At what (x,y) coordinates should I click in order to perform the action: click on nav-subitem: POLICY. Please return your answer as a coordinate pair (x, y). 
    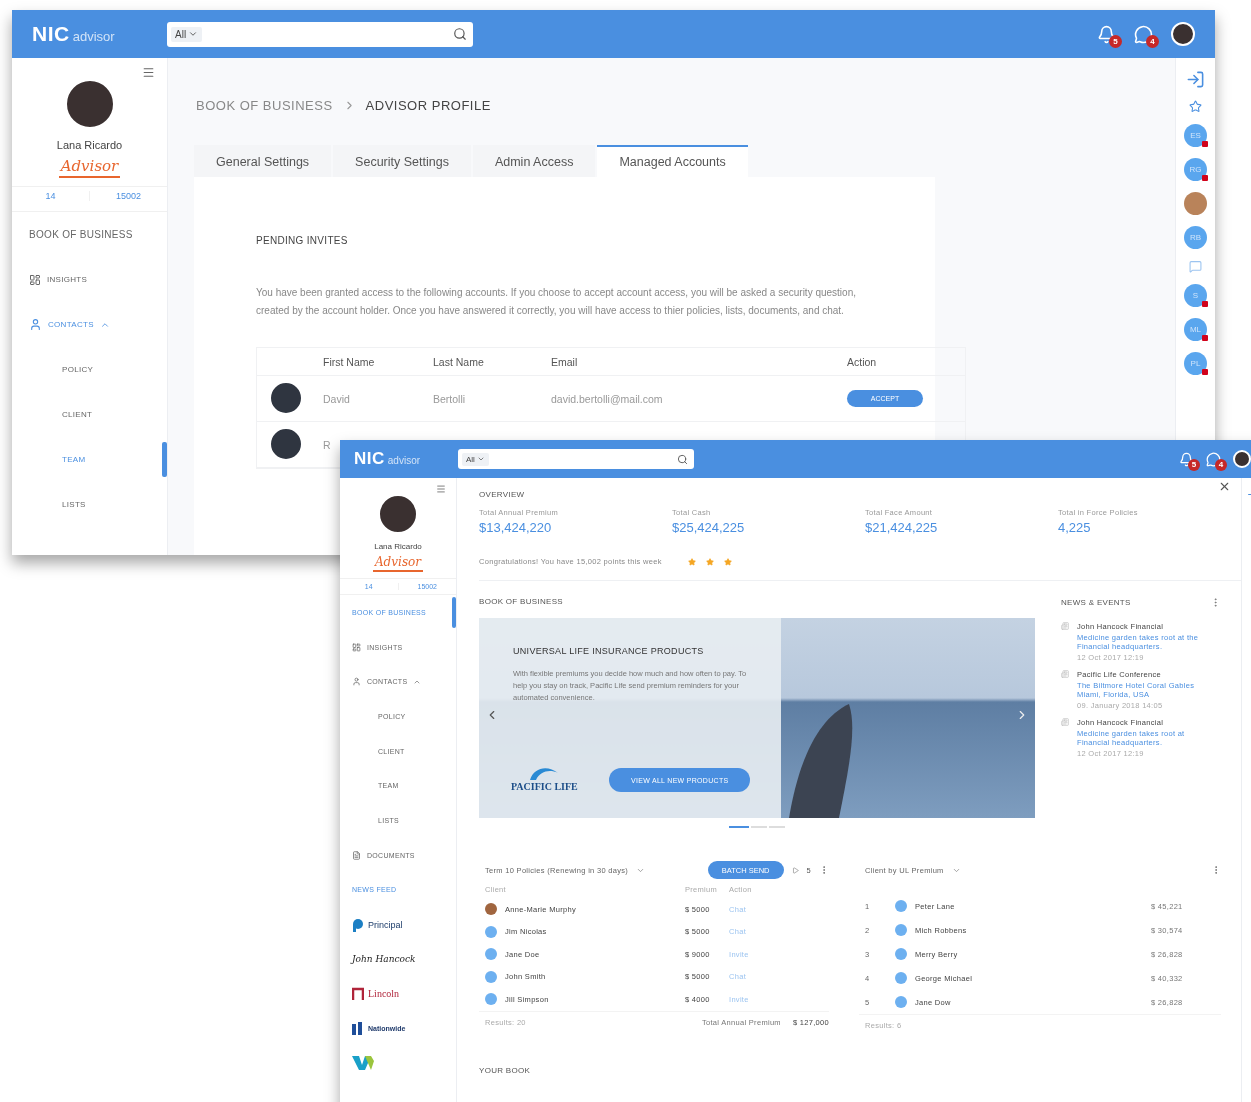
    Looking at the image, I should click on (89, 369).